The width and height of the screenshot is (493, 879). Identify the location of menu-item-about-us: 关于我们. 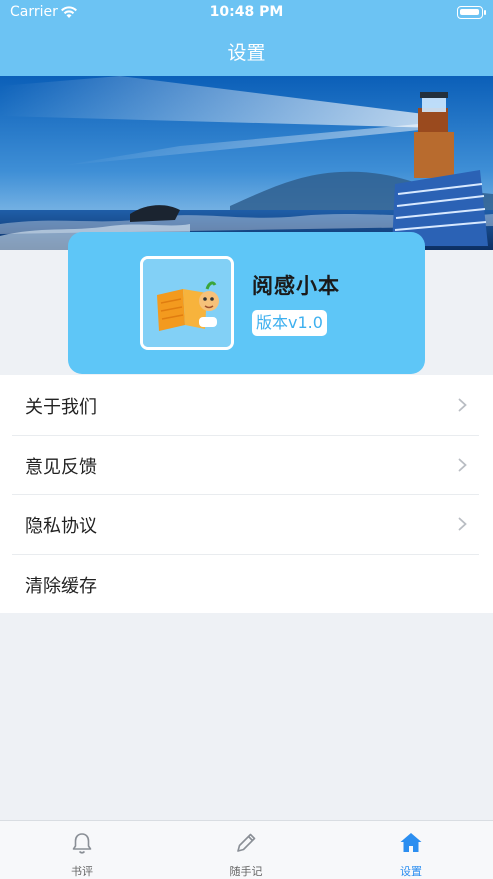
(246, 405).